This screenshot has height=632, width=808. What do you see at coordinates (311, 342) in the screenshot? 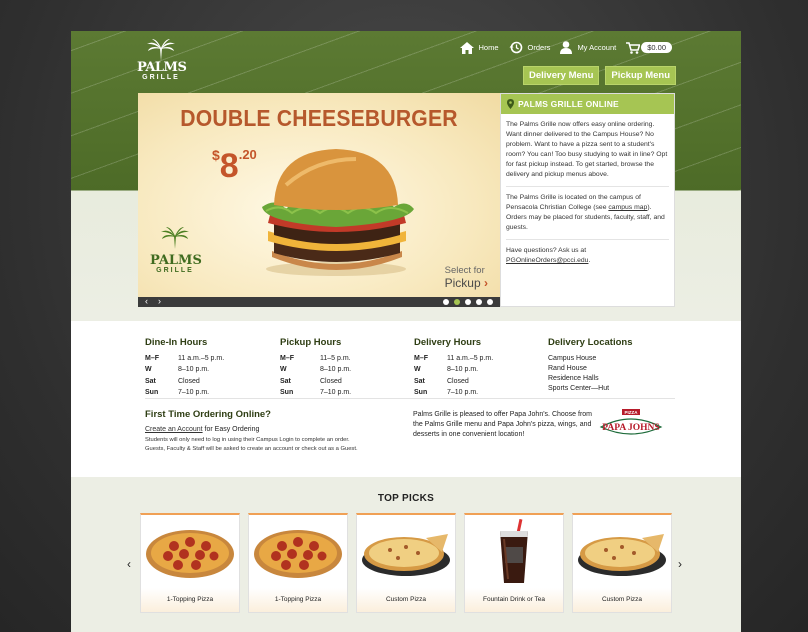
I see `pickup-title: Pickup Hours` at bounding box center [311, 342].